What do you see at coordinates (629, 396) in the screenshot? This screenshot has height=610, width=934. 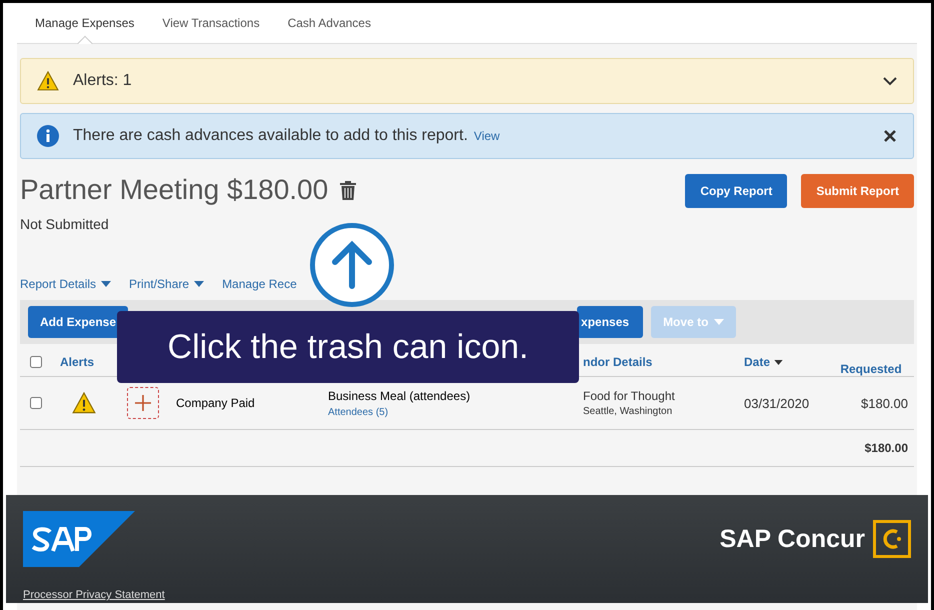 I see `vendor-name: Food for Thought` at bounding box center [629, 396].